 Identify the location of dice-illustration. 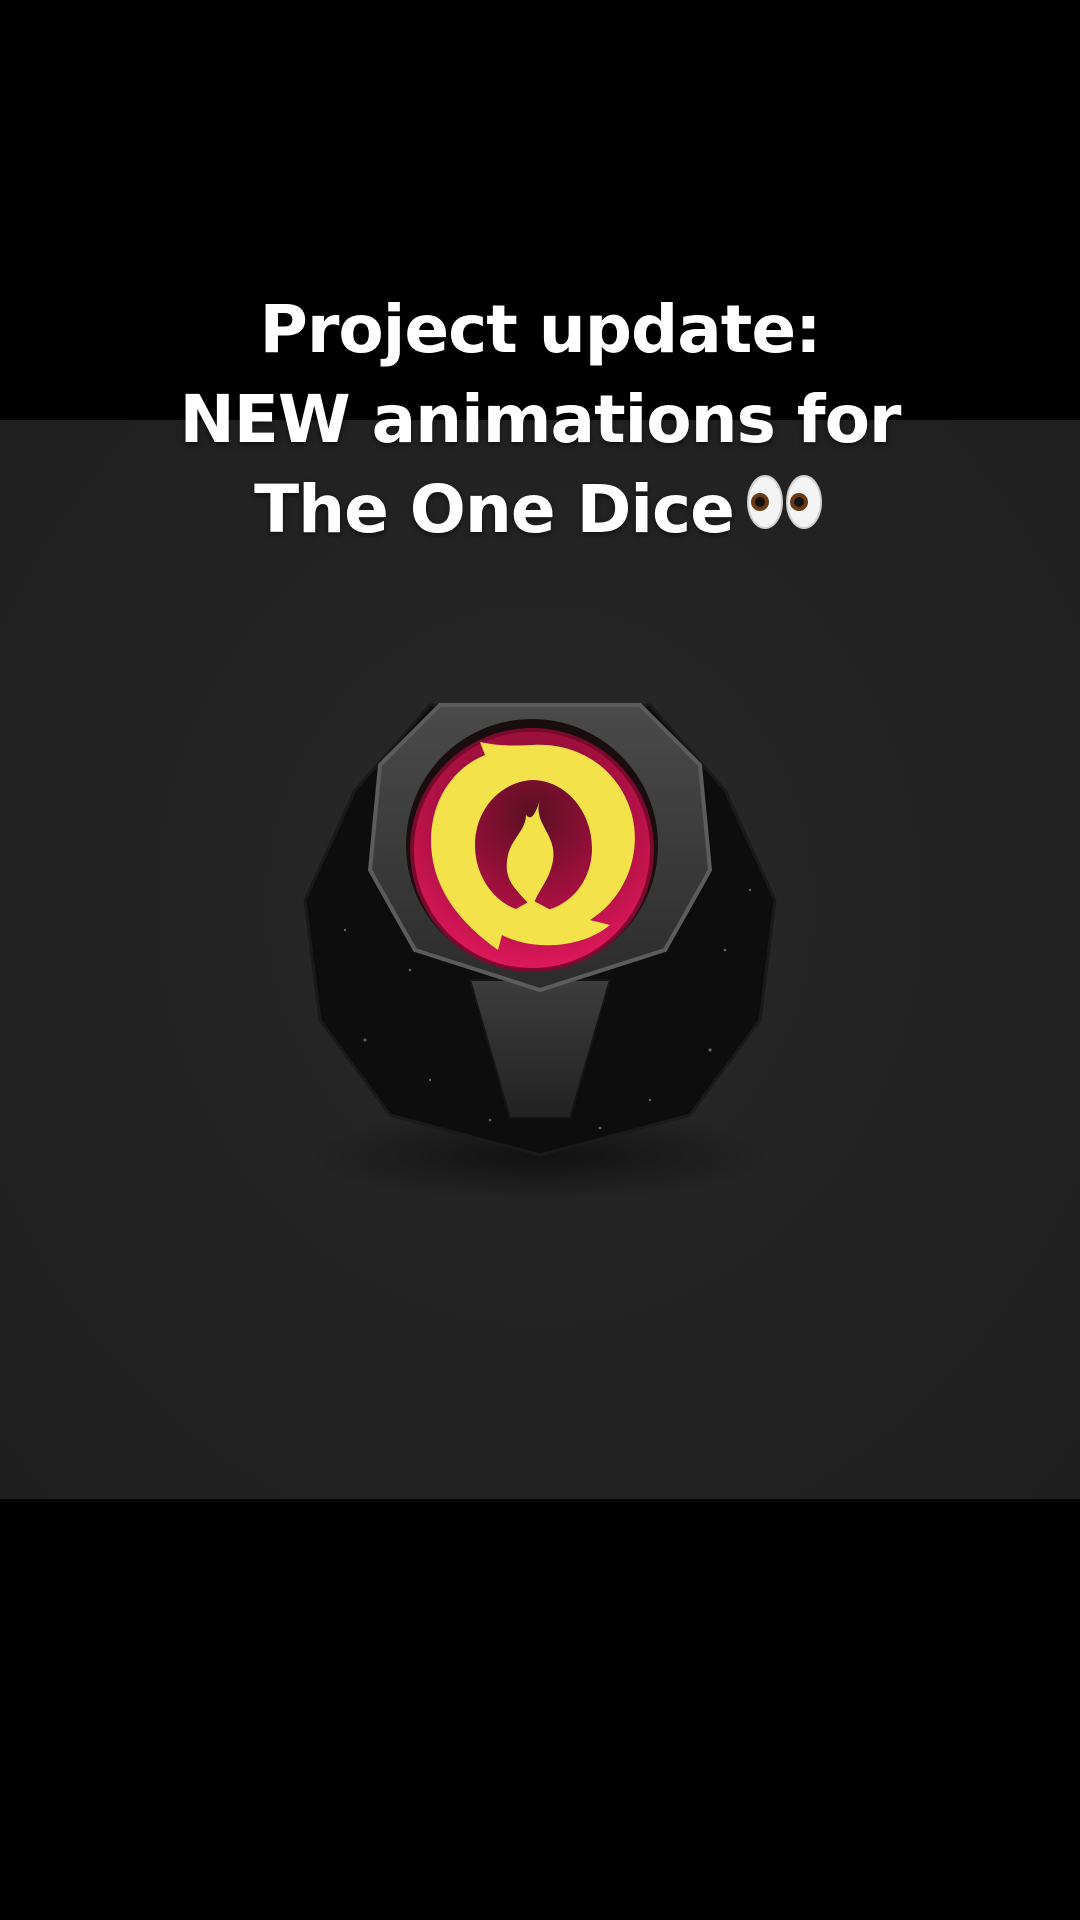
(540, 953).